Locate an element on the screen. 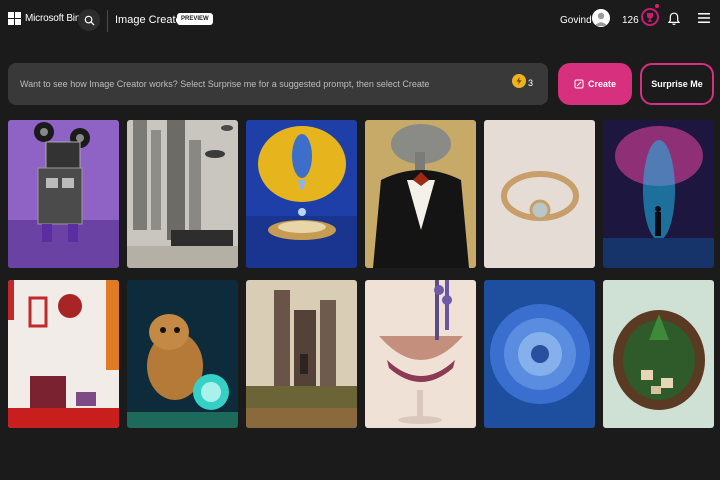 Image resolution: width=720 pixels, height=480 pixels. bing-home-link: Microsoft Bing is located at coordinates (47, 18).